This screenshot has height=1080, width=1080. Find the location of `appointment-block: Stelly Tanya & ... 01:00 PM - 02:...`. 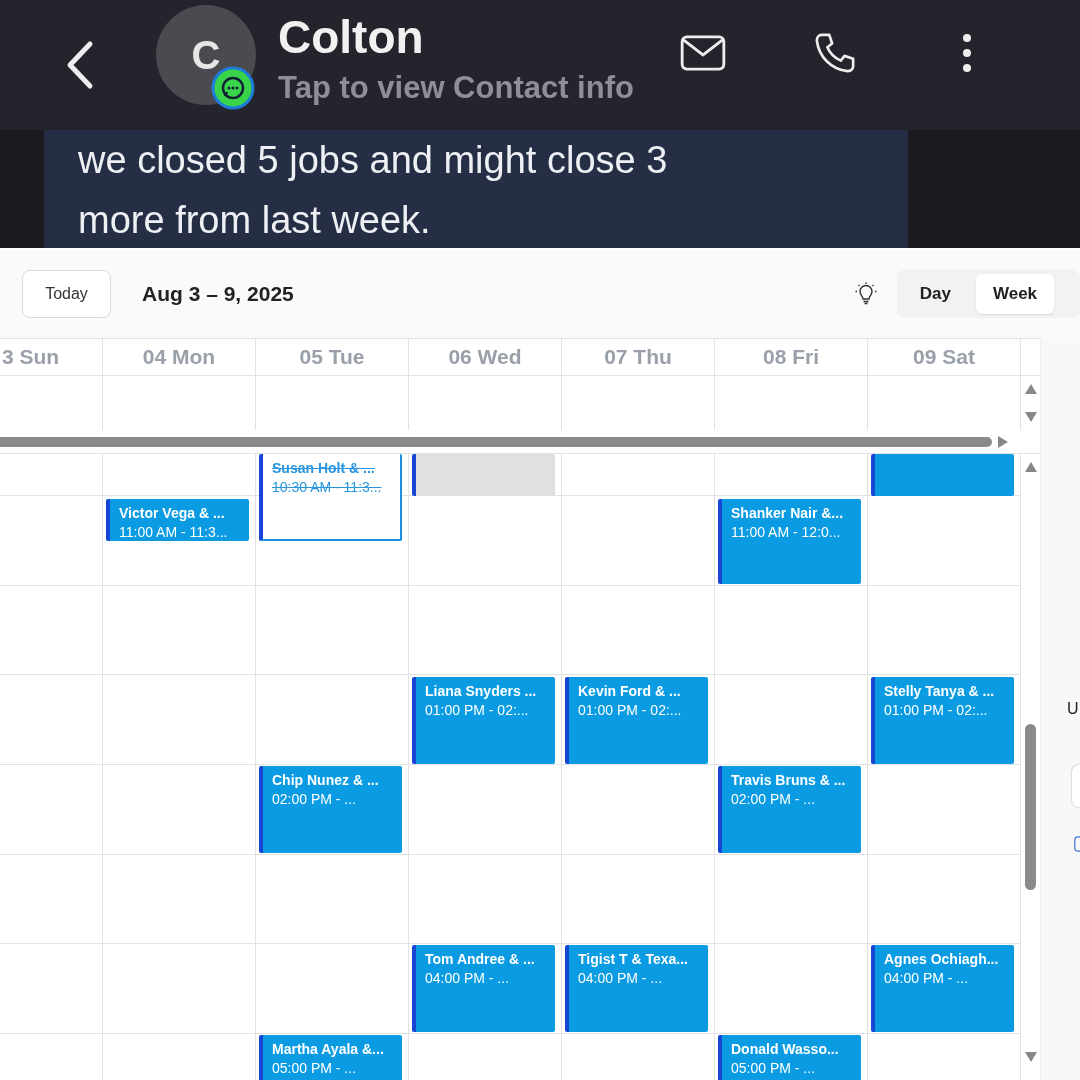

appointment-block: Stelly Tanya & ... 01:00 PM - 02:... is located at coordinates (942, 720).